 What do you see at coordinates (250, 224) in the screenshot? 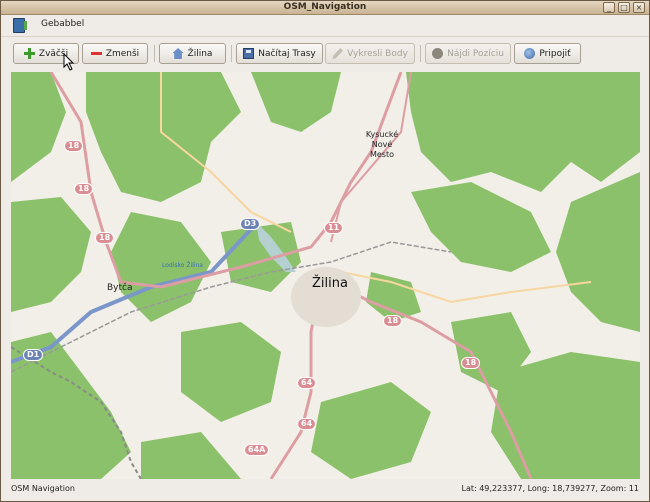
I see `road-shield-d3: D3` at bounding box center [250, 224].